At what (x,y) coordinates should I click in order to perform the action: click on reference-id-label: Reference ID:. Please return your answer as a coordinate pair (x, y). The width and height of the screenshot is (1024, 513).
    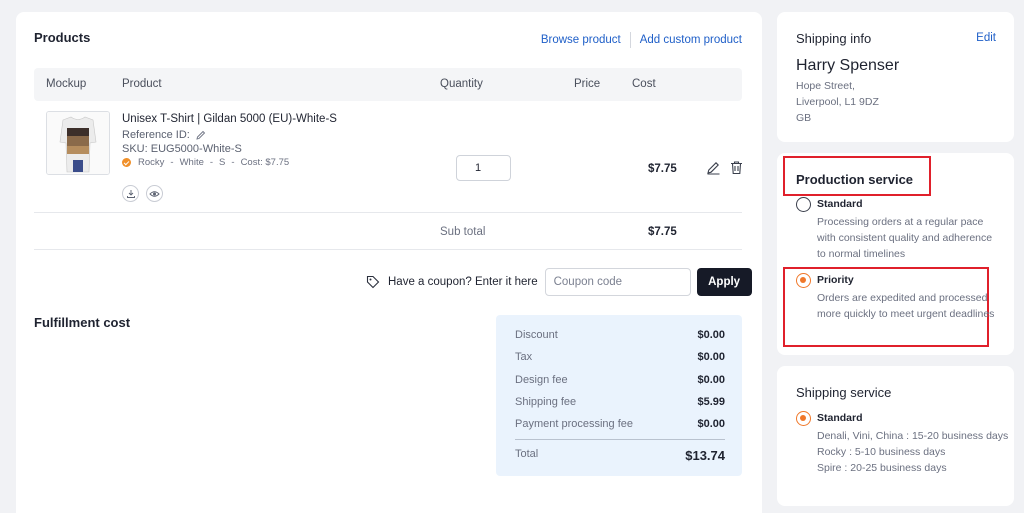
    Looking at the image, I should click on (156, 135).